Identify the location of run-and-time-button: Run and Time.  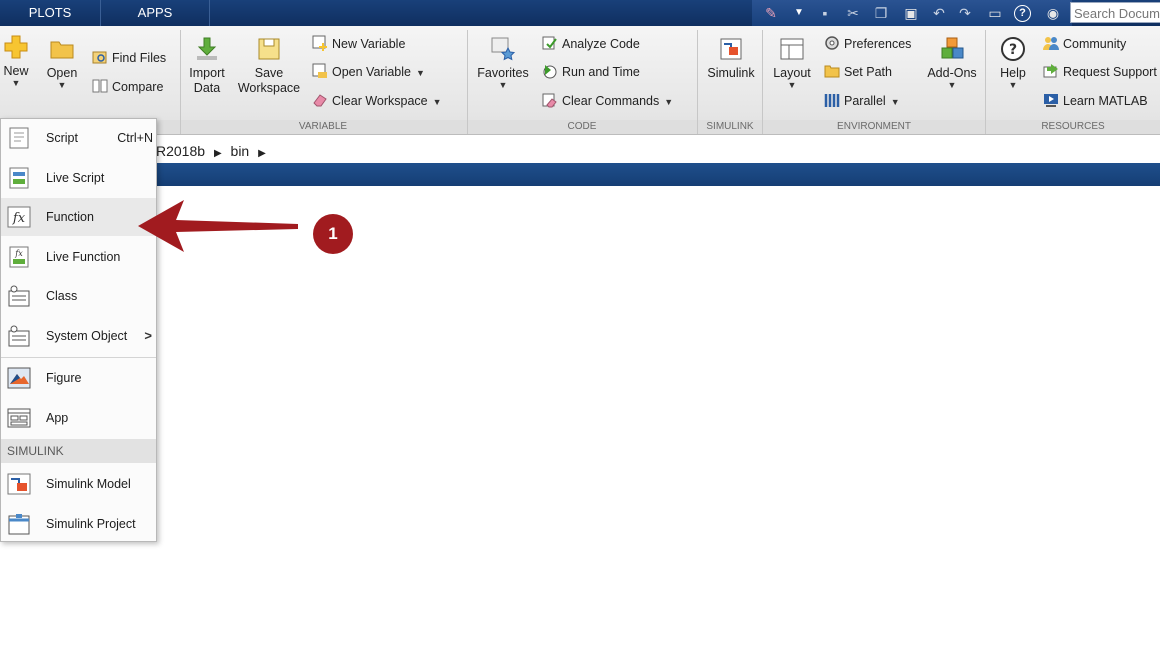
(591, 72).